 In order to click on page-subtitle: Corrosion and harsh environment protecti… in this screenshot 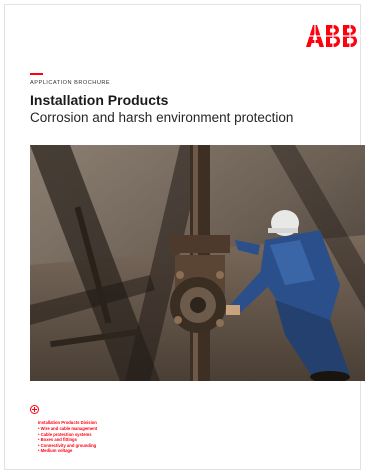, I will do `click(162, 117)`.